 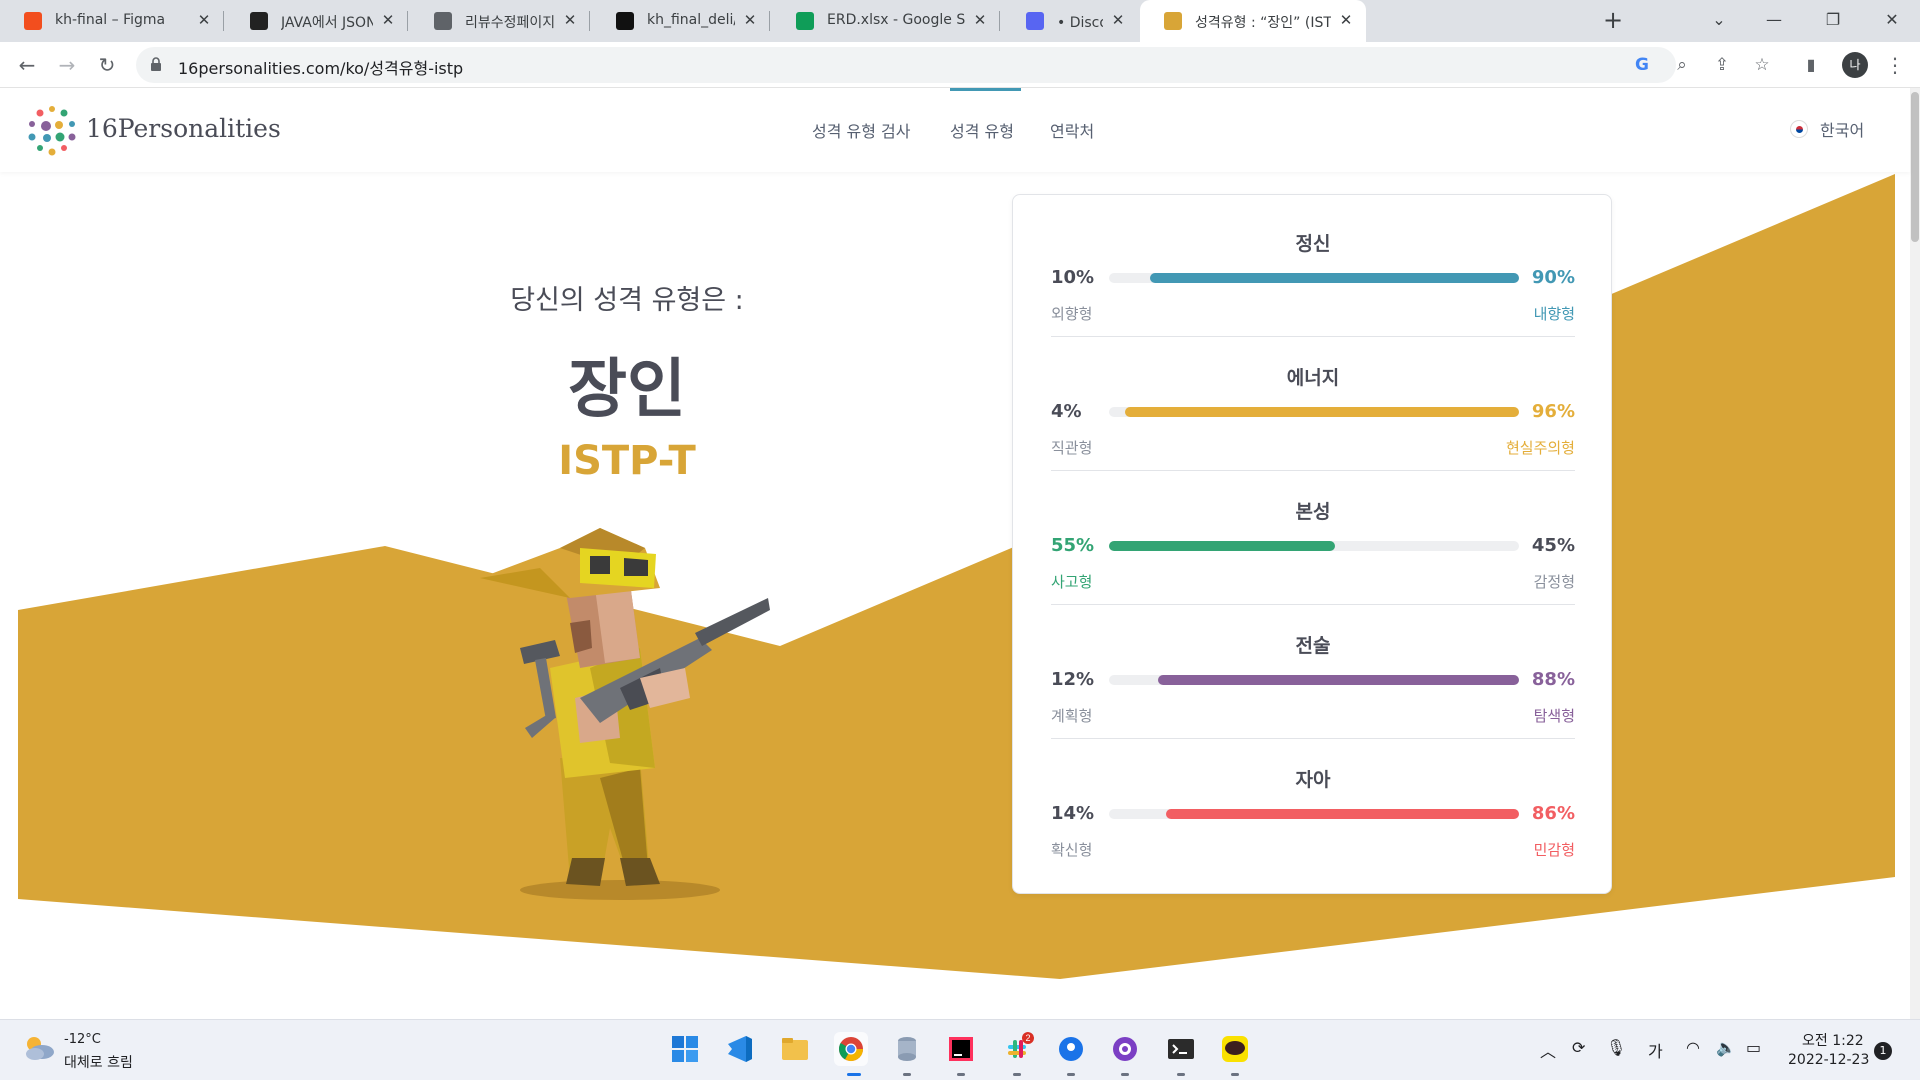 What do you see at coordinates (961, 1049) in the screenshot?
I see `intellij-icon` at bounding box center [961, 1049].